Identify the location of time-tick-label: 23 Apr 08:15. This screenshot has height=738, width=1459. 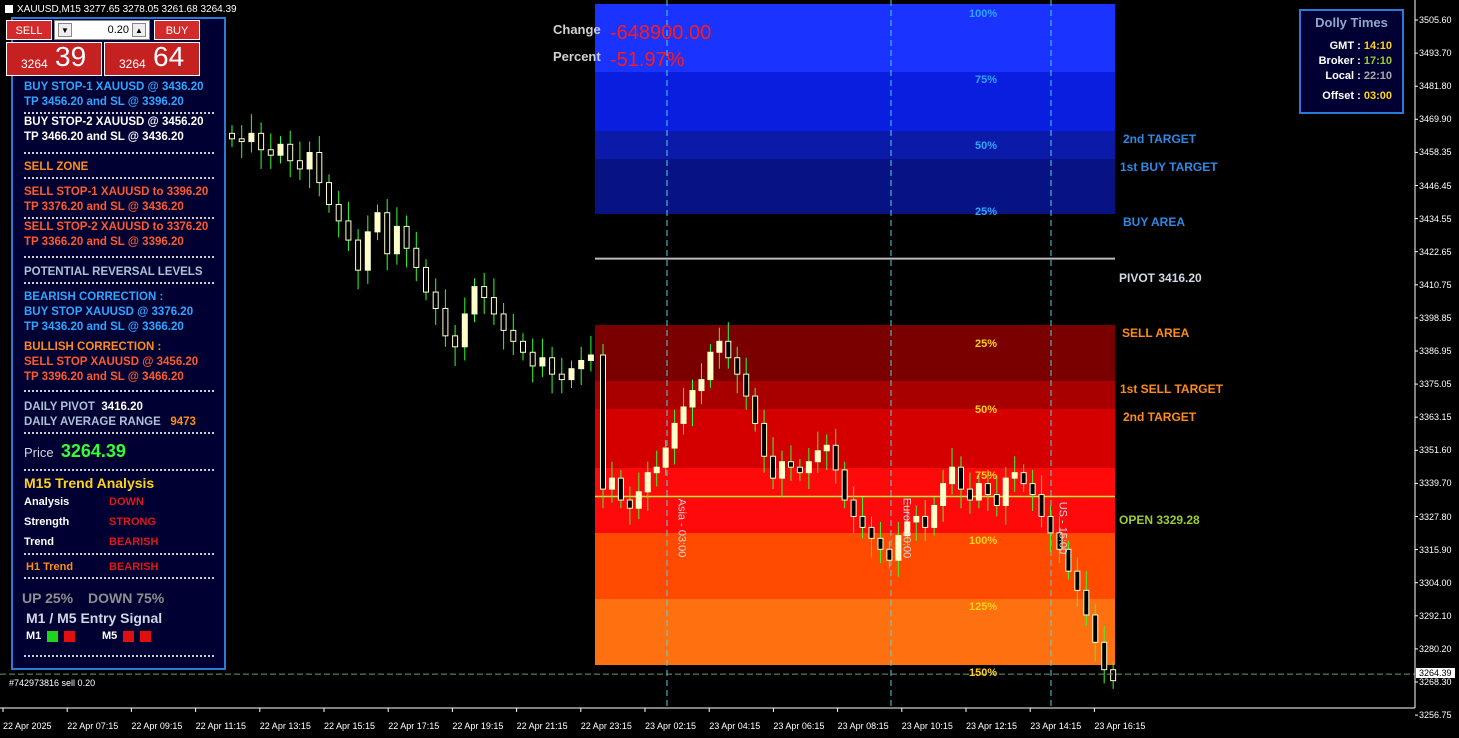
(863, 726).